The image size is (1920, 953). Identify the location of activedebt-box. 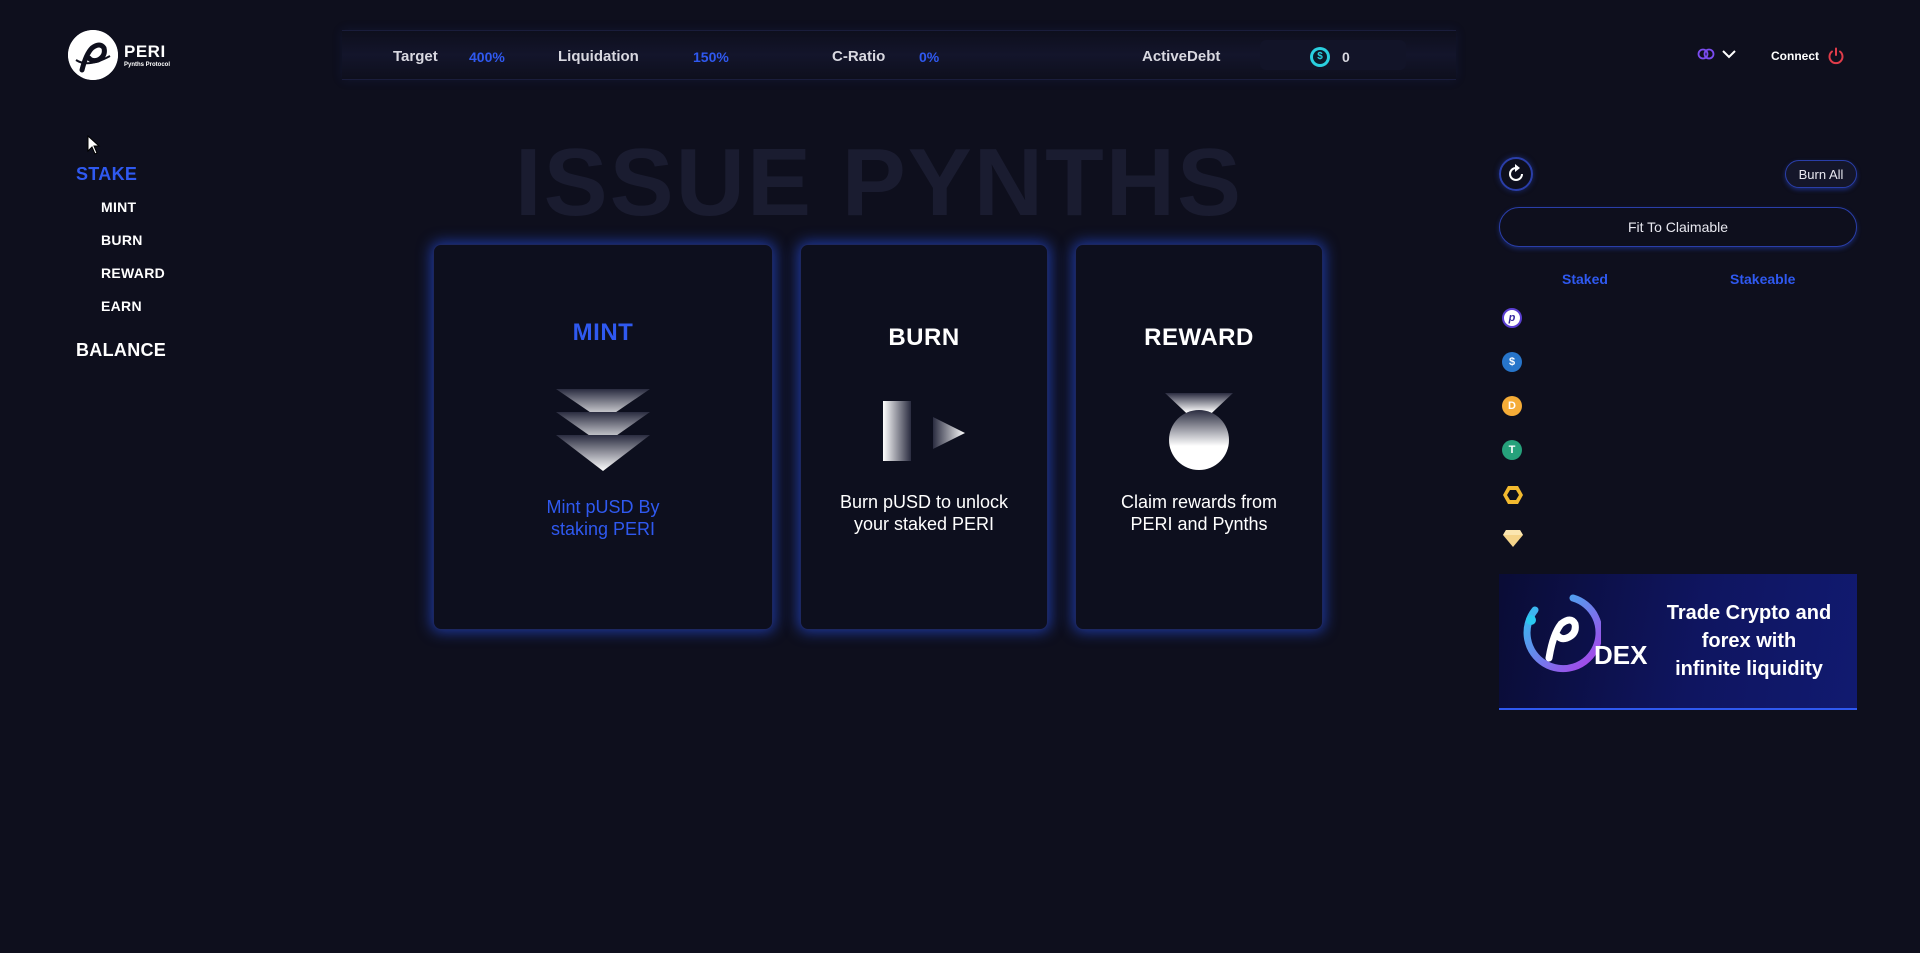
(1333, 55).